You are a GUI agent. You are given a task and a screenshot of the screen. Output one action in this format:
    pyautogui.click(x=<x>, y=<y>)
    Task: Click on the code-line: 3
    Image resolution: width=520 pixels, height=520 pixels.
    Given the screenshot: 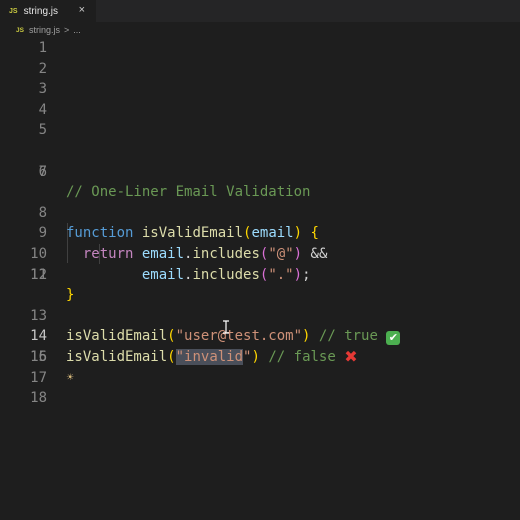 What is the action you would take?
    pyautogui.click(x=260, y=89)
    